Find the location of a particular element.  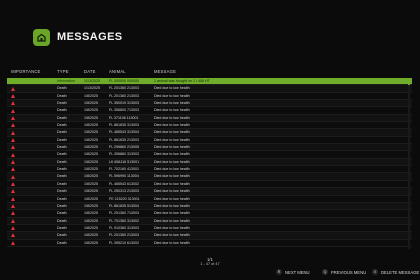

date-cell: 1/13/2025 is located at coordinates (92, 88).